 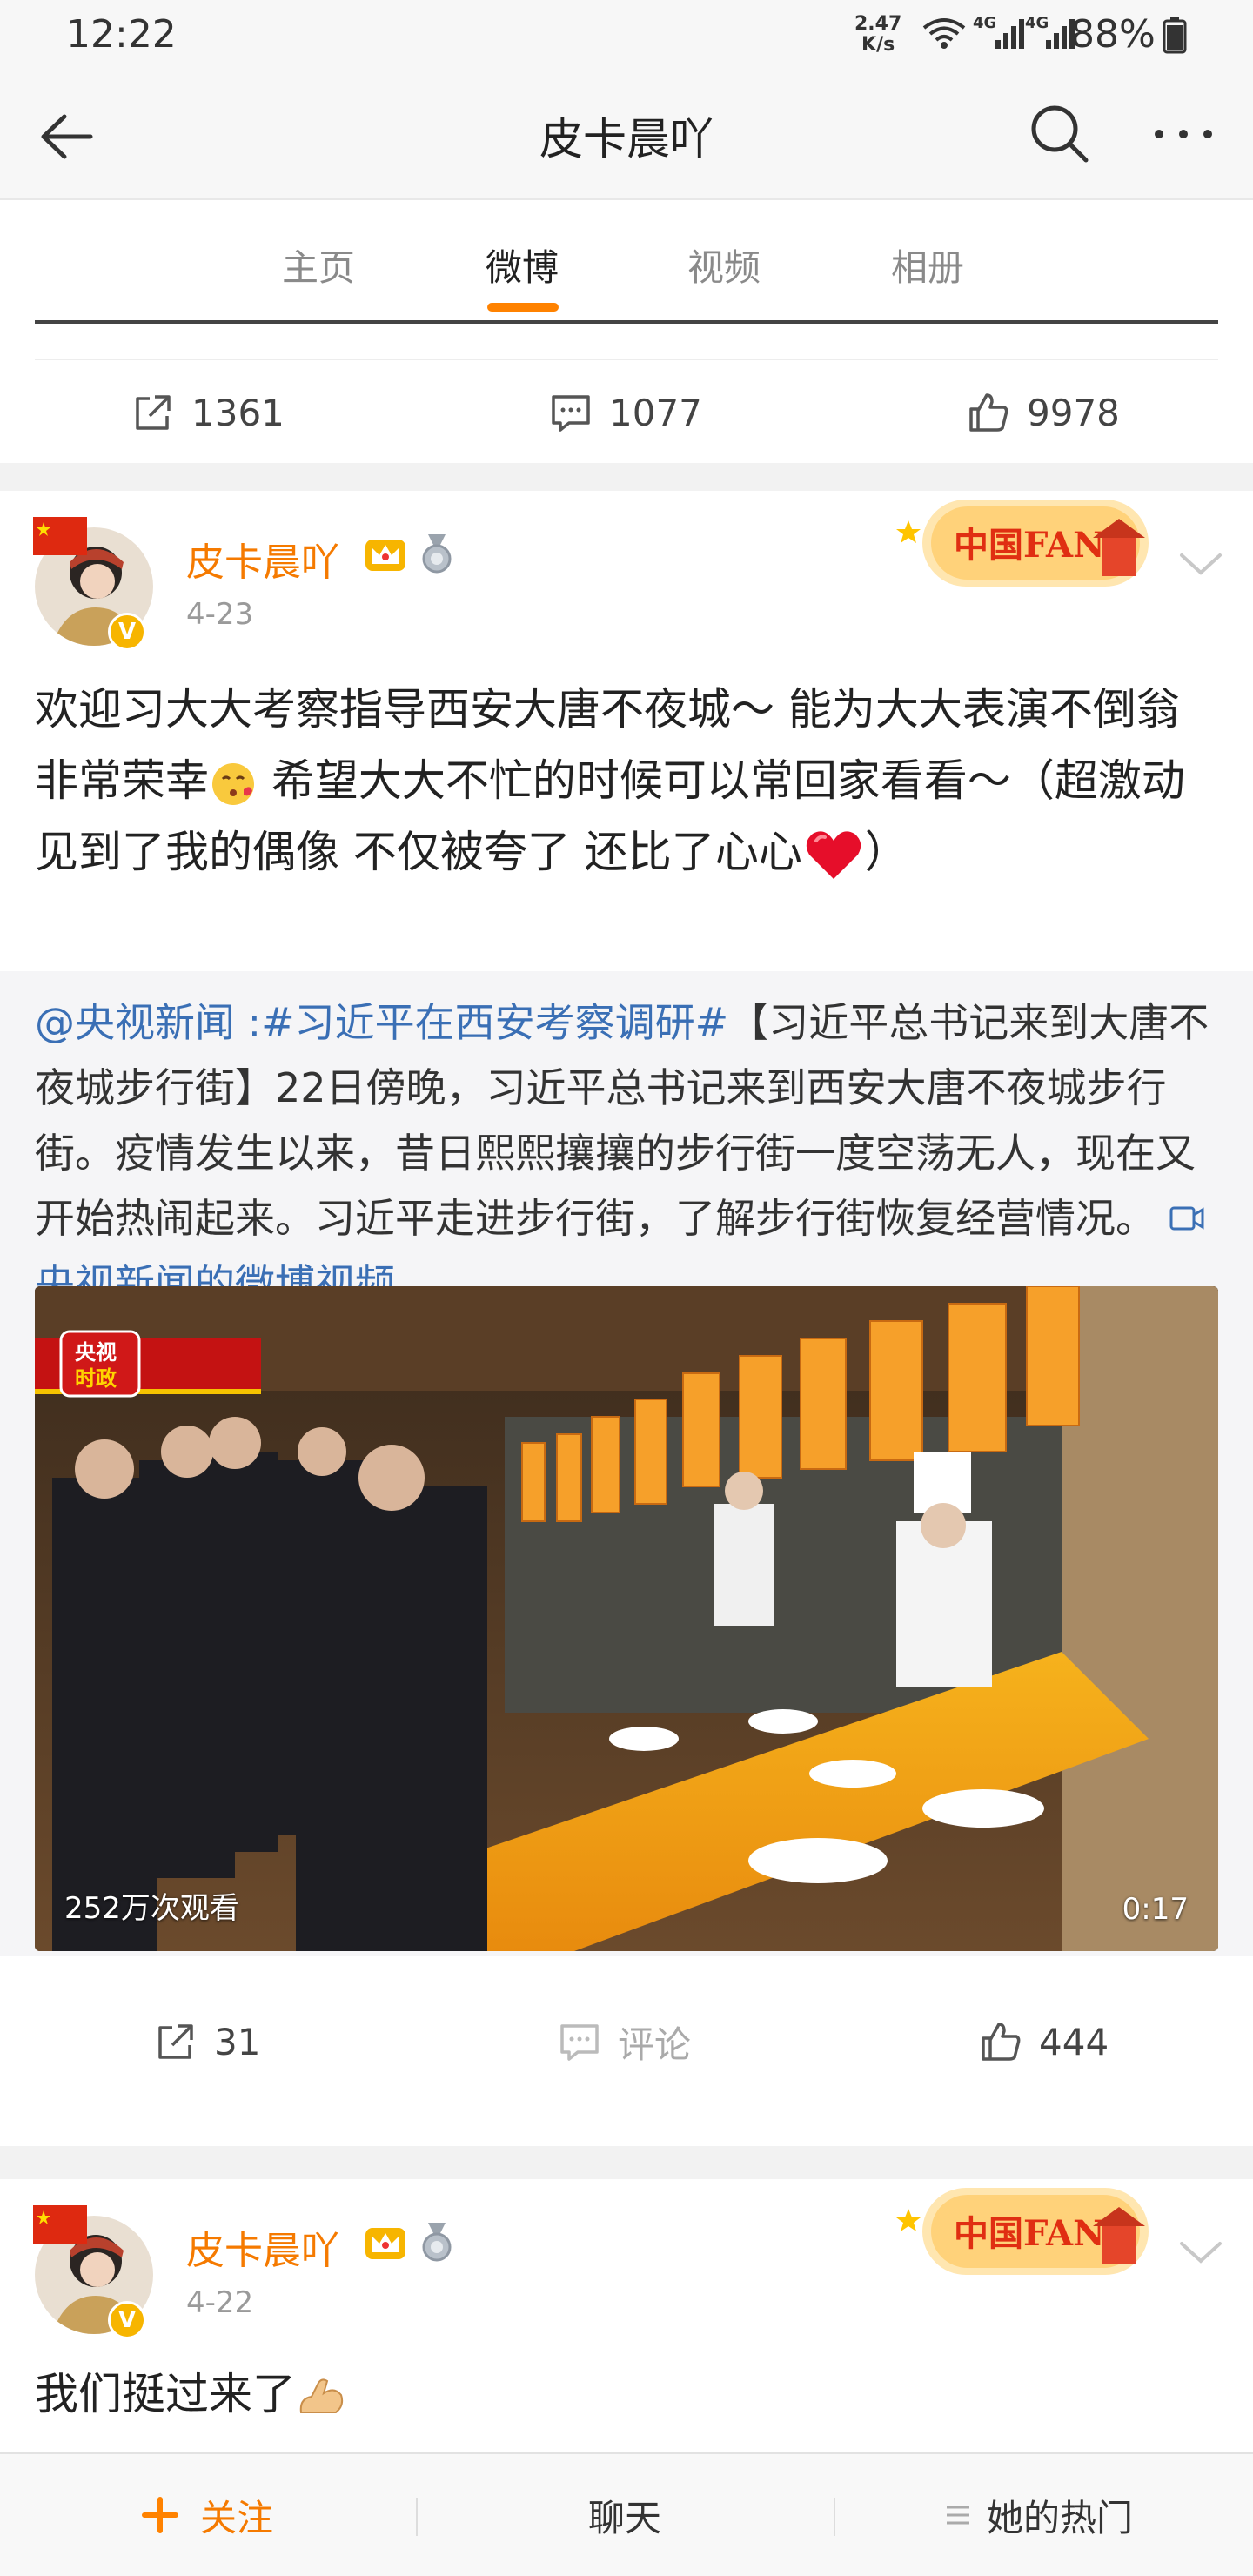 What do you see at coordinates (655, 412) in the screenshot?
I see `comment-count: 1077` at bounding box center [655, 412].